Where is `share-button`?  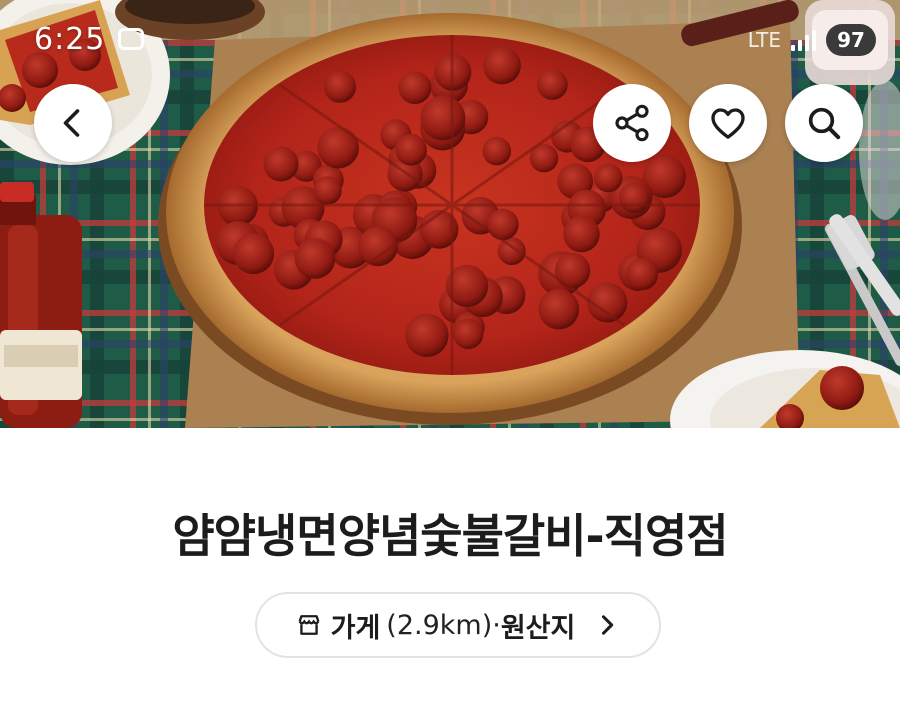 share-button is located at coordinates (632, 123).